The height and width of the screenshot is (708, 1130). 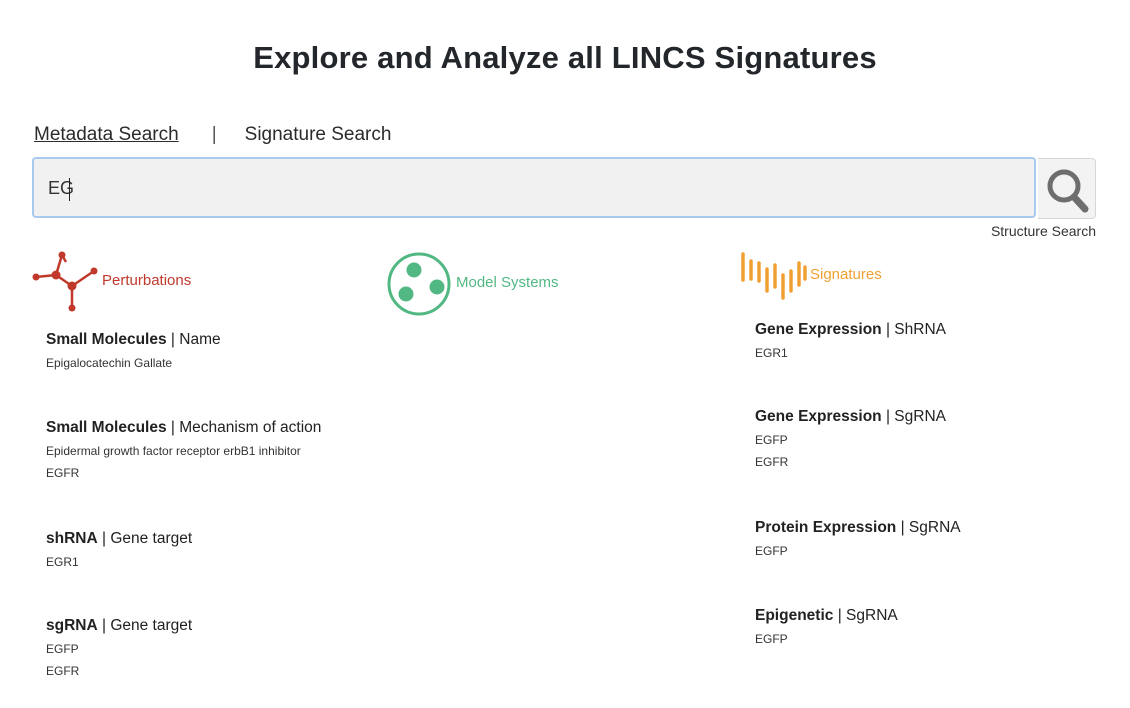 What do you see at coordinates (794, 615) in the screenshot?
I see `result-type: Epigenetic` at bounding box center [794, 615].